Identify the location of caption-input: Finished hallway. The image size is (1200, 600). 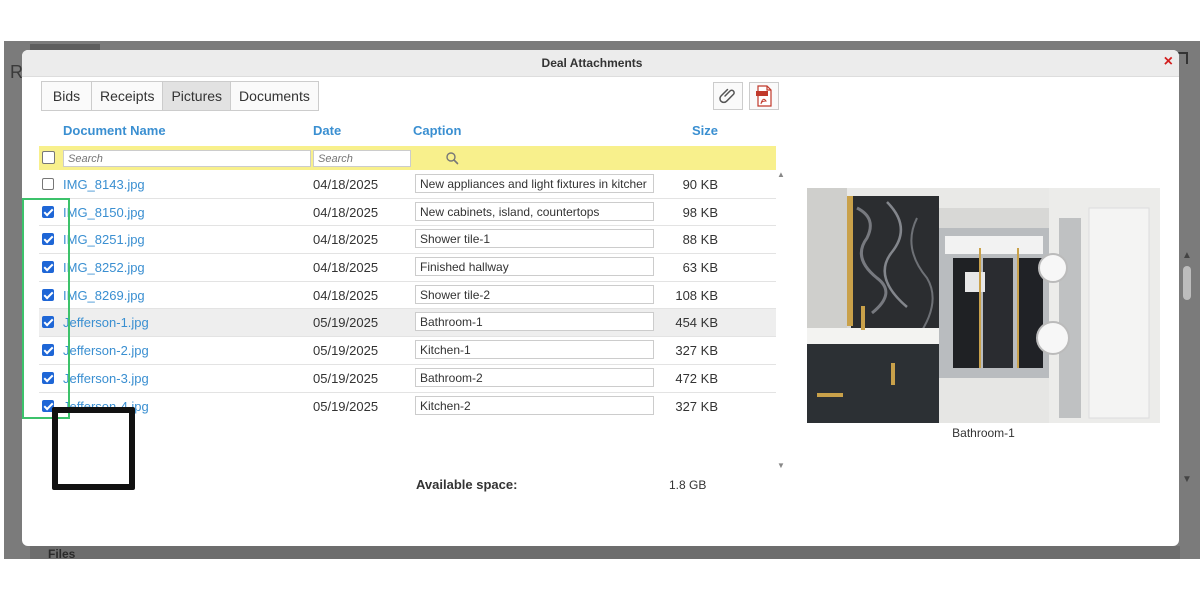
(534, 267).